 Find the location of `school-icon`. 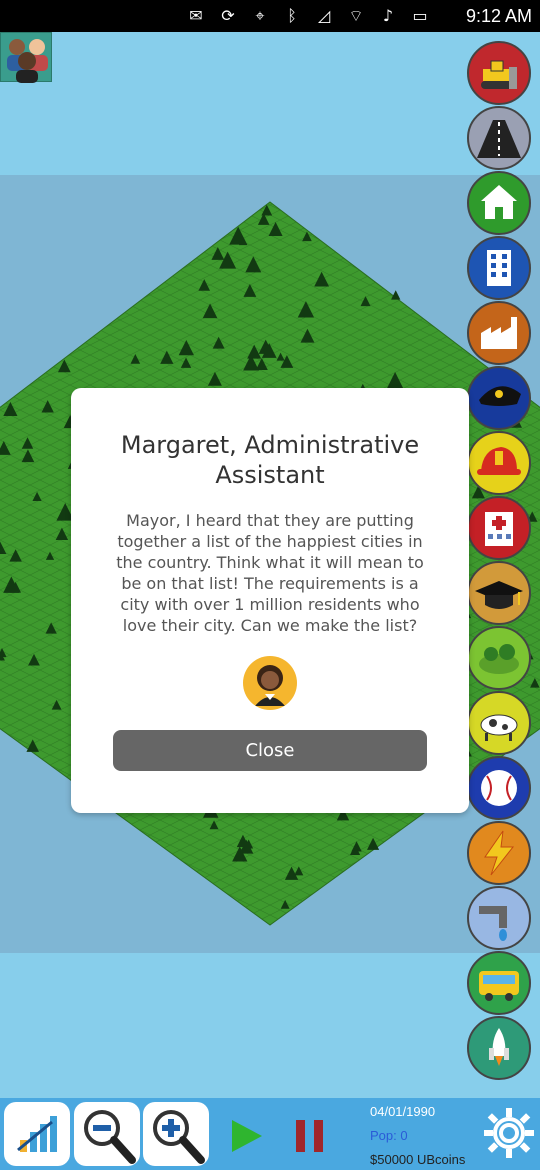

school-icon is located at coordinates (499, 595).